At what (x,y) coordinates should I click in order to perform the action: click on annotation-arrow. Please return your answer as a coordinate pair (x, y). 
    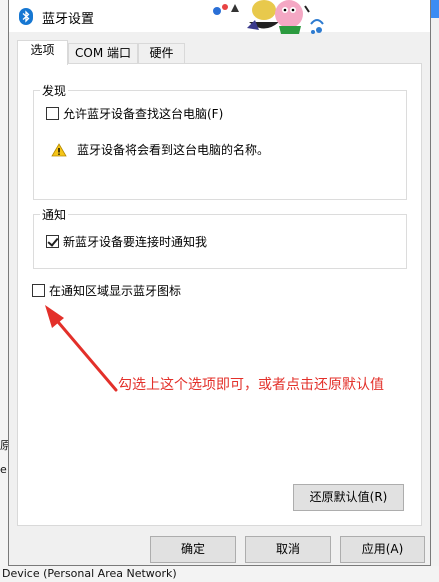
    Looking at the image, I should click on (81, 348).